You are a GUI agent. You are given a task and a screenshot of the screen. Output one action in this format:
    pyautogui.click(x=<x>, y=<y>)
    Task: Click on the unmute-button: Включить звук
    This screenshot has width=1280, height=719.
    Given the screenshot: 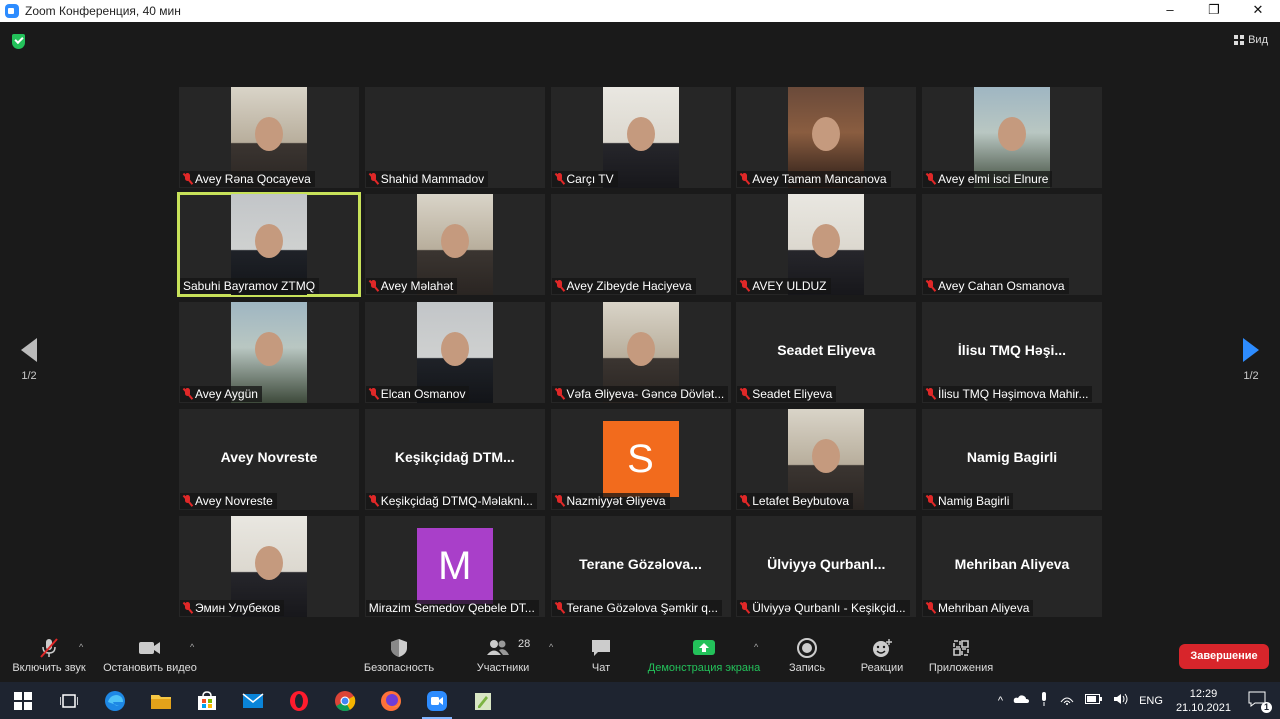 What is the action you would take?
    pyautogui.click(x=49, y=656)
    